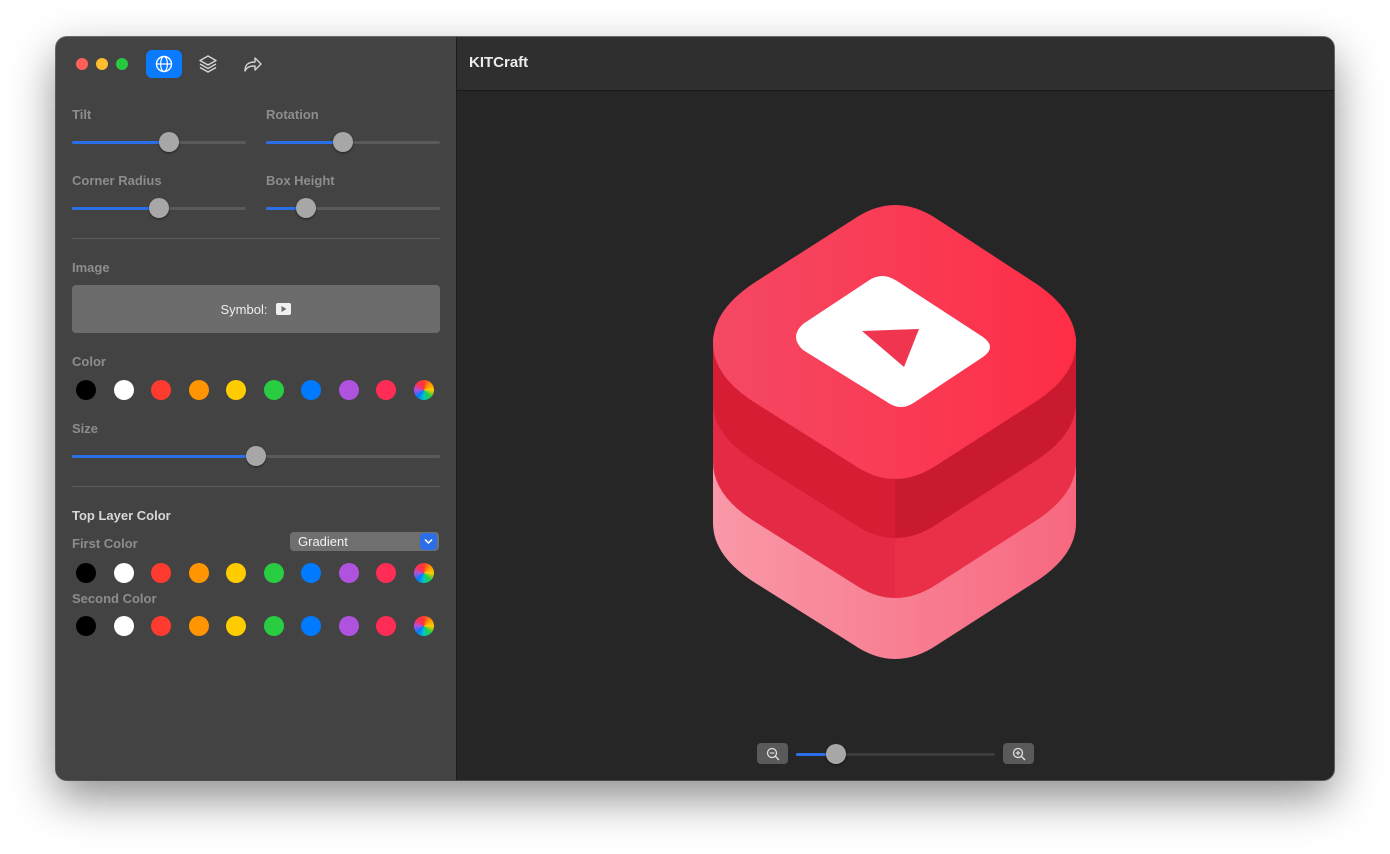 Image resolution: width=1390 pixels, height=854 pixels. Describe the element at coordinates (89, 361) in the screenshot. I see `color-label: Color` at that location.